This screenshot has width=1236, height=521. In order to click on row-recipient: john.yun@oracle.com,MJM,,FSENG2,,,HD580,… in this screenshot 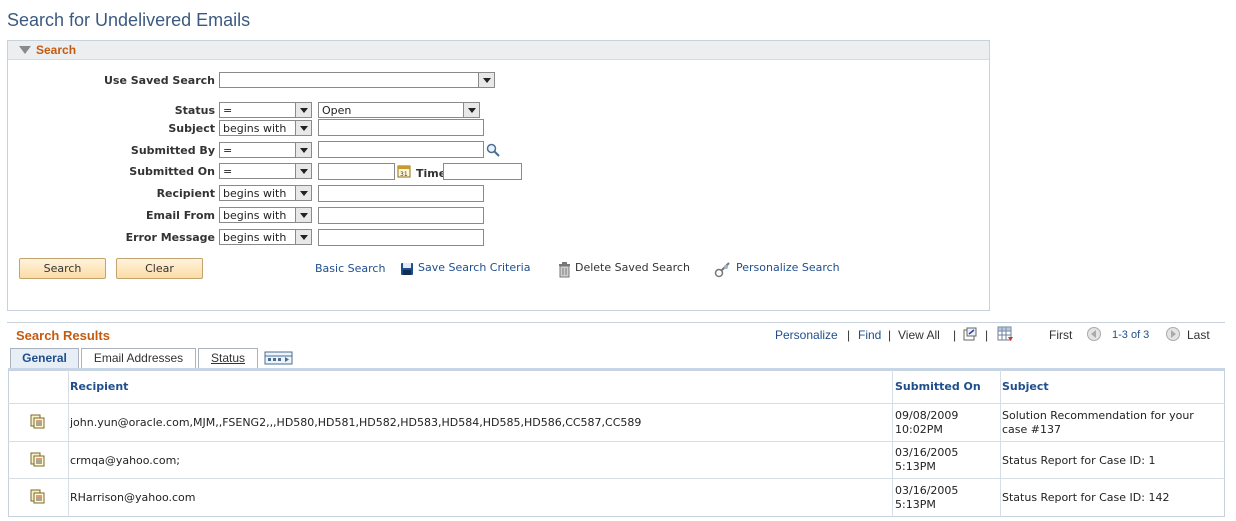, I will do `click(356, 422)`.